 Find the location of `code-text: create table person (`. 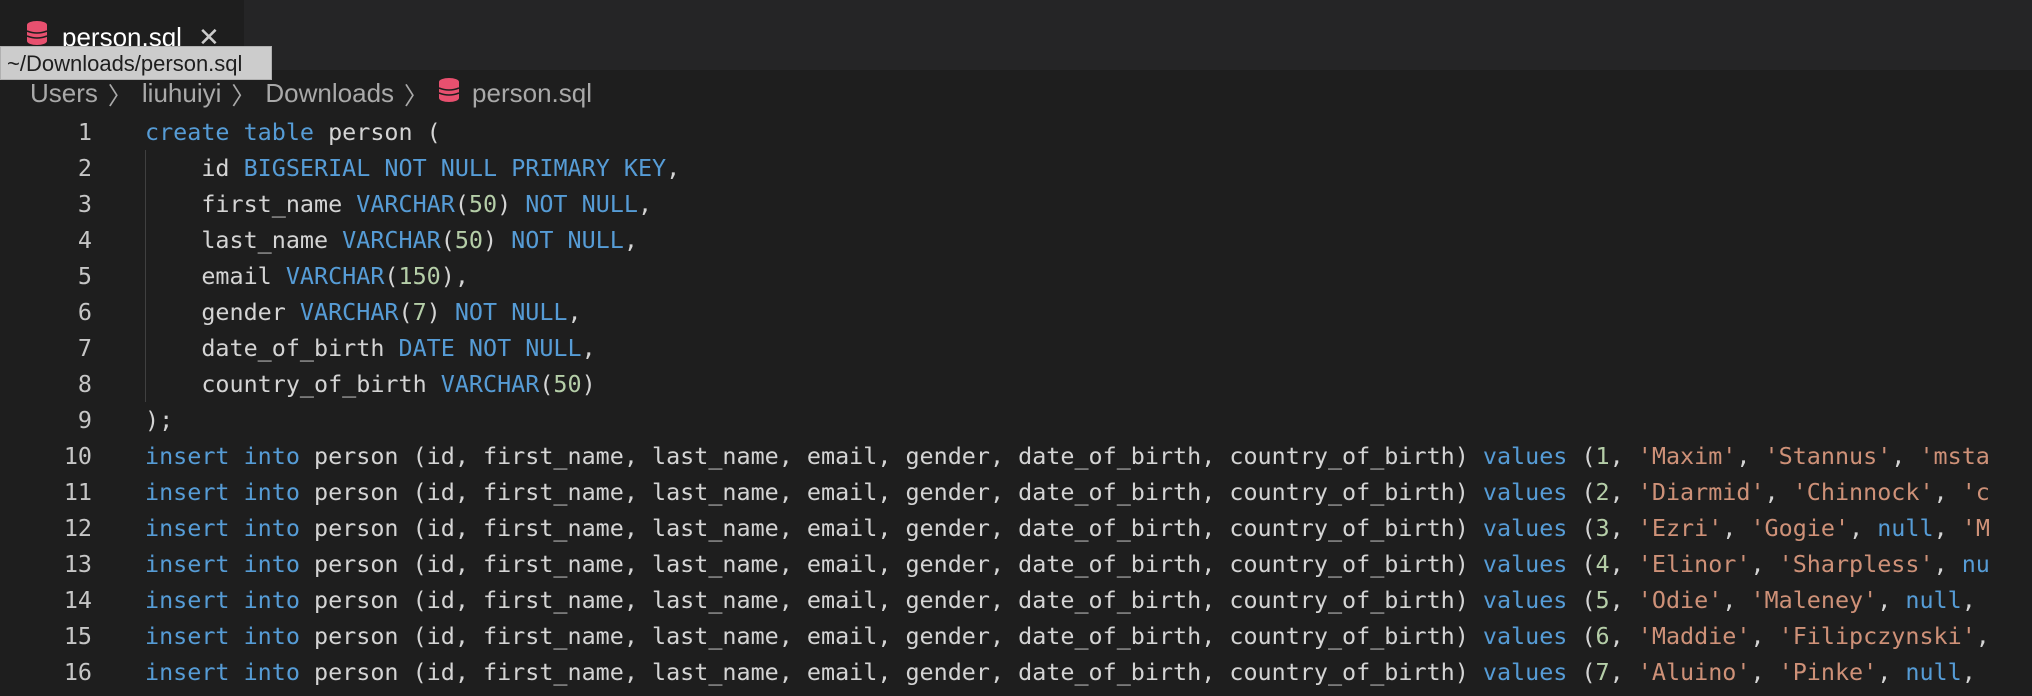

code-text: create table person ( is located at coordinates (293, 132).